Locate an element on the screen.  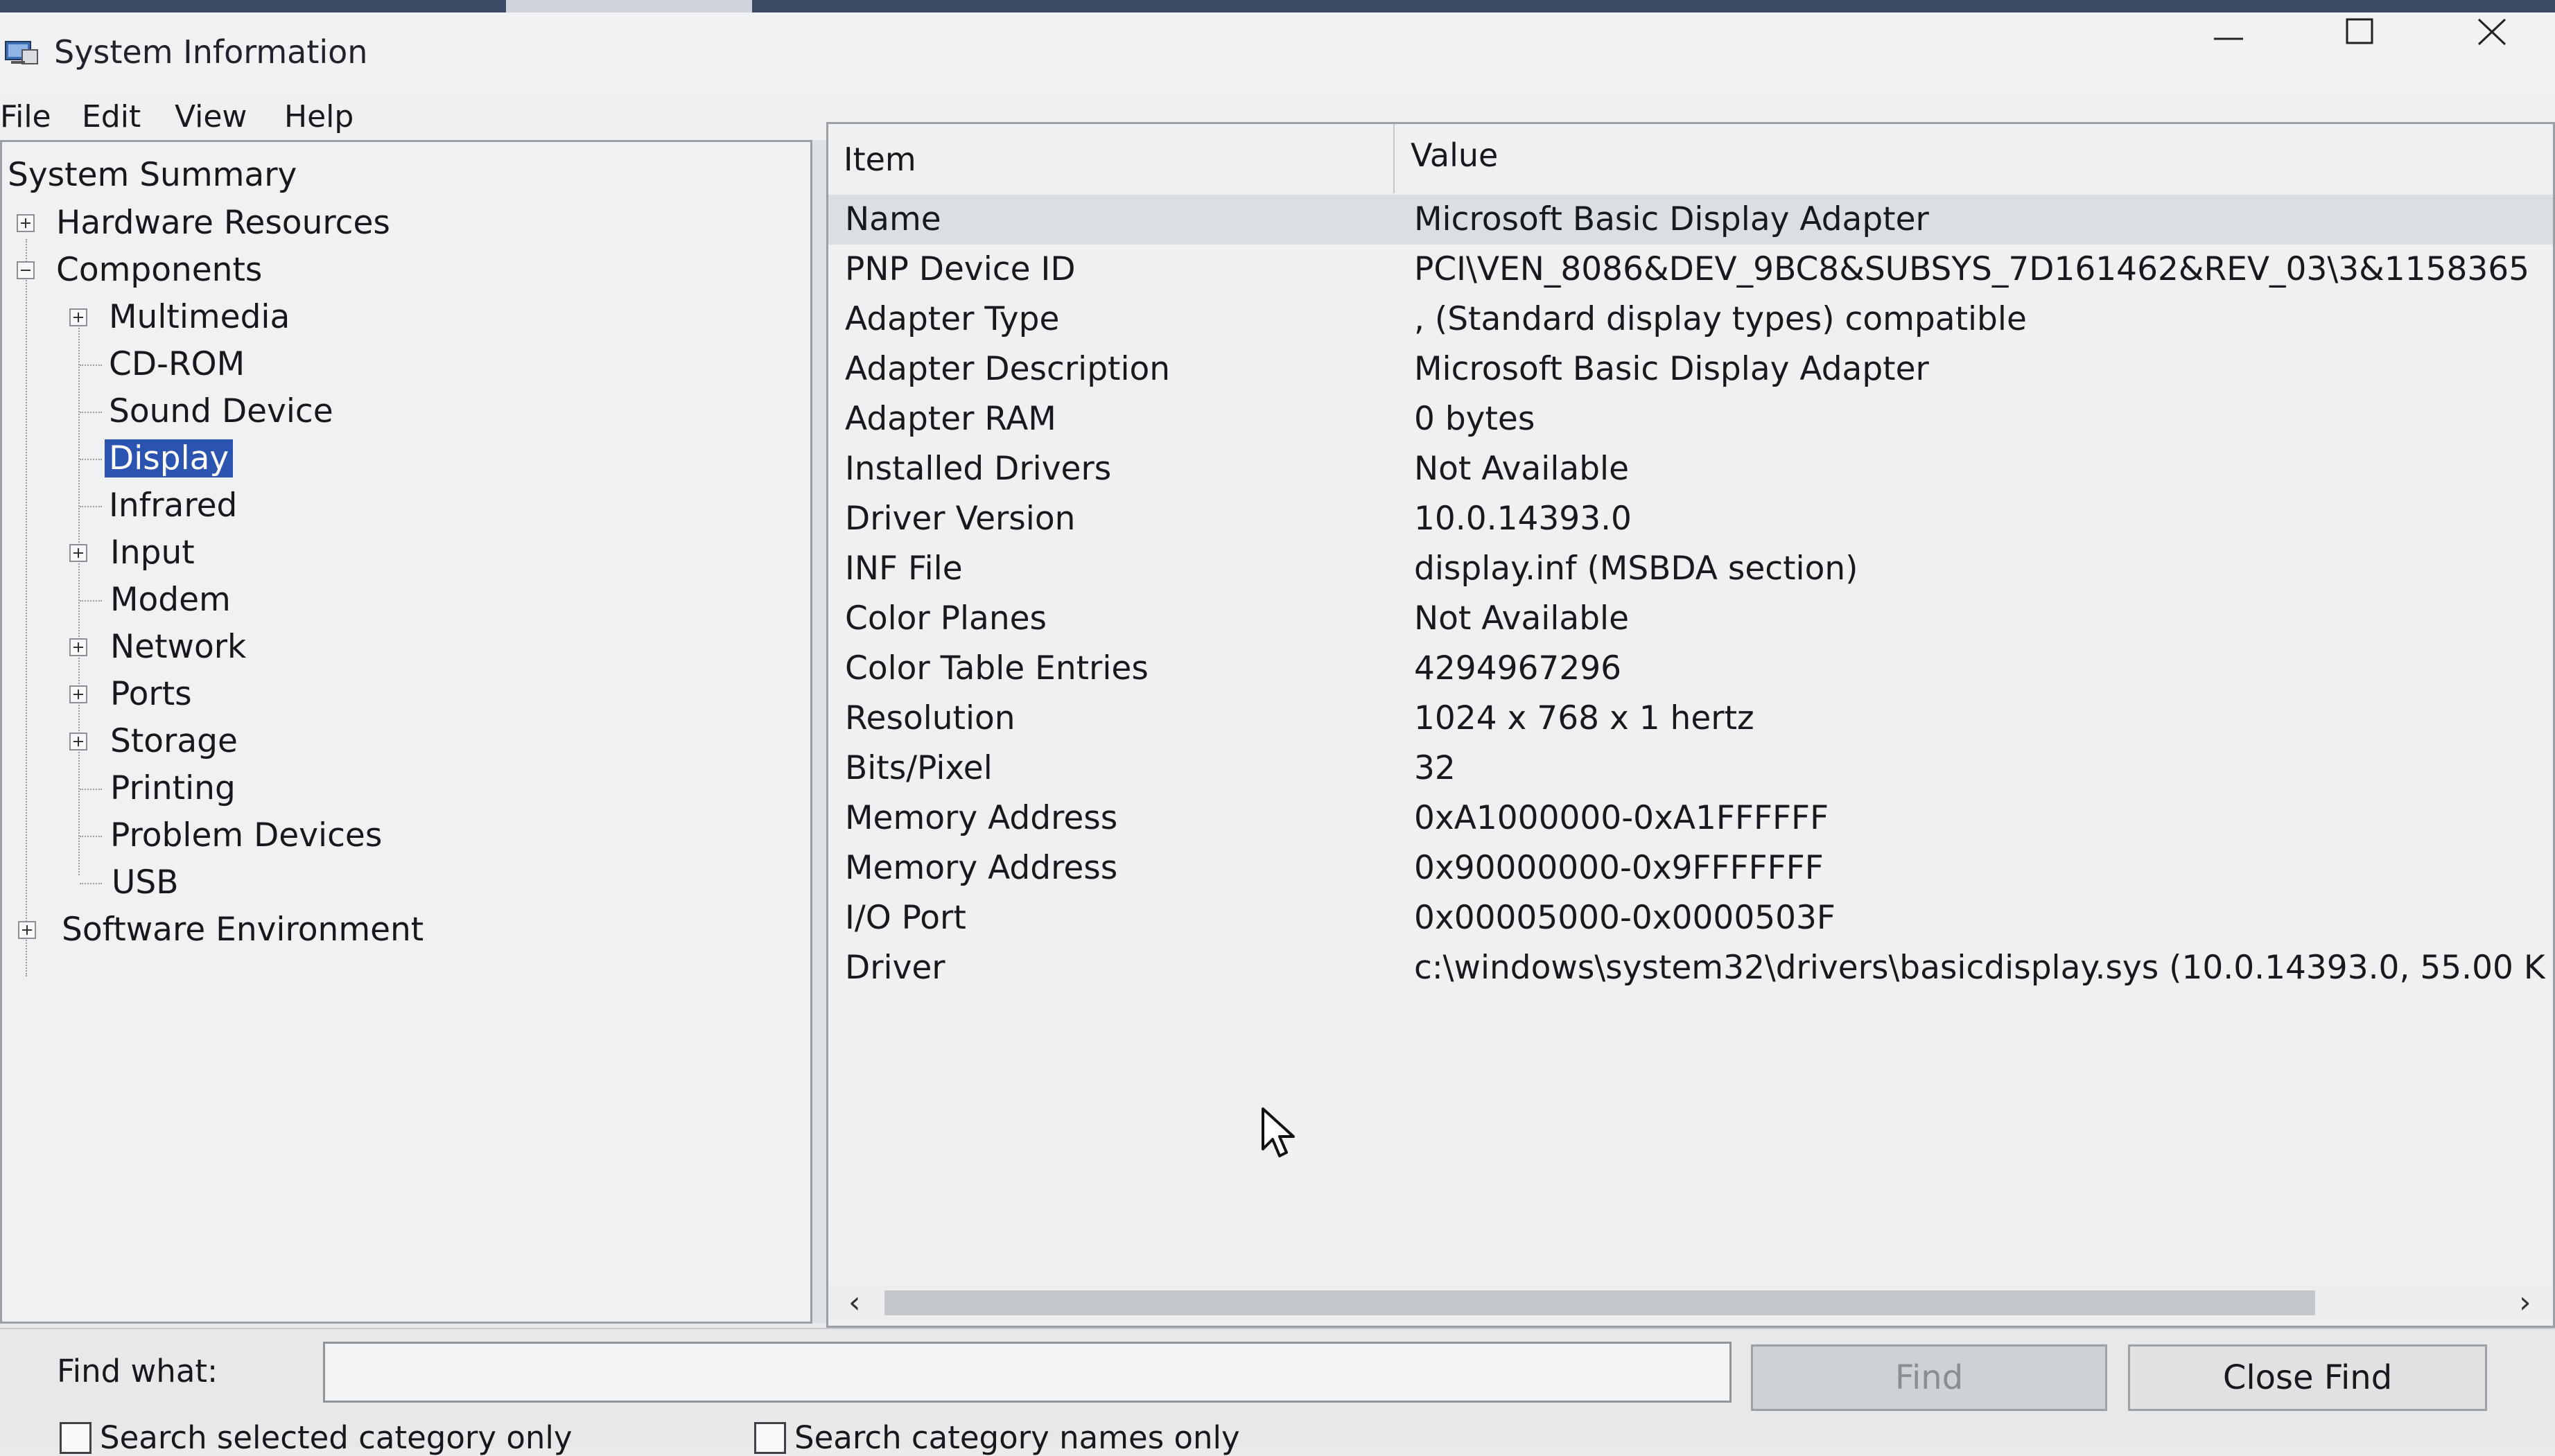
row-item: Color Table Entries is located at coordinates (997, 668).